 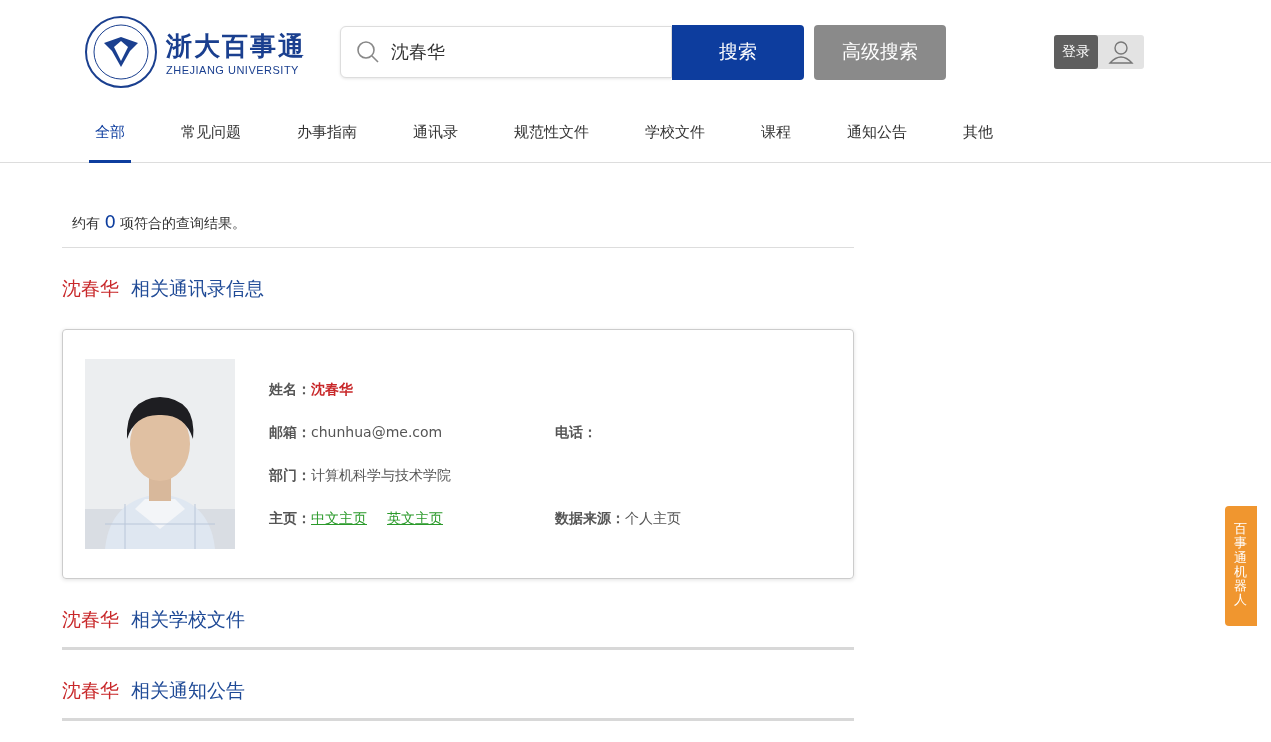 What do you see at coordinates (738, 52) in the screenshot?
I see `search-button: 搜索` at bounding box center [738, 52].